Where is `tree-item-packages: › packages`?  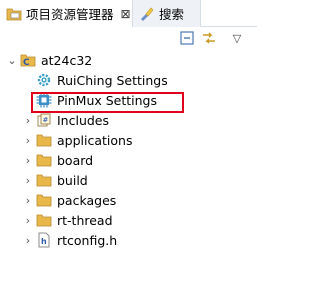 tree-item-packages: › packages is located at coordinates (69, 200).